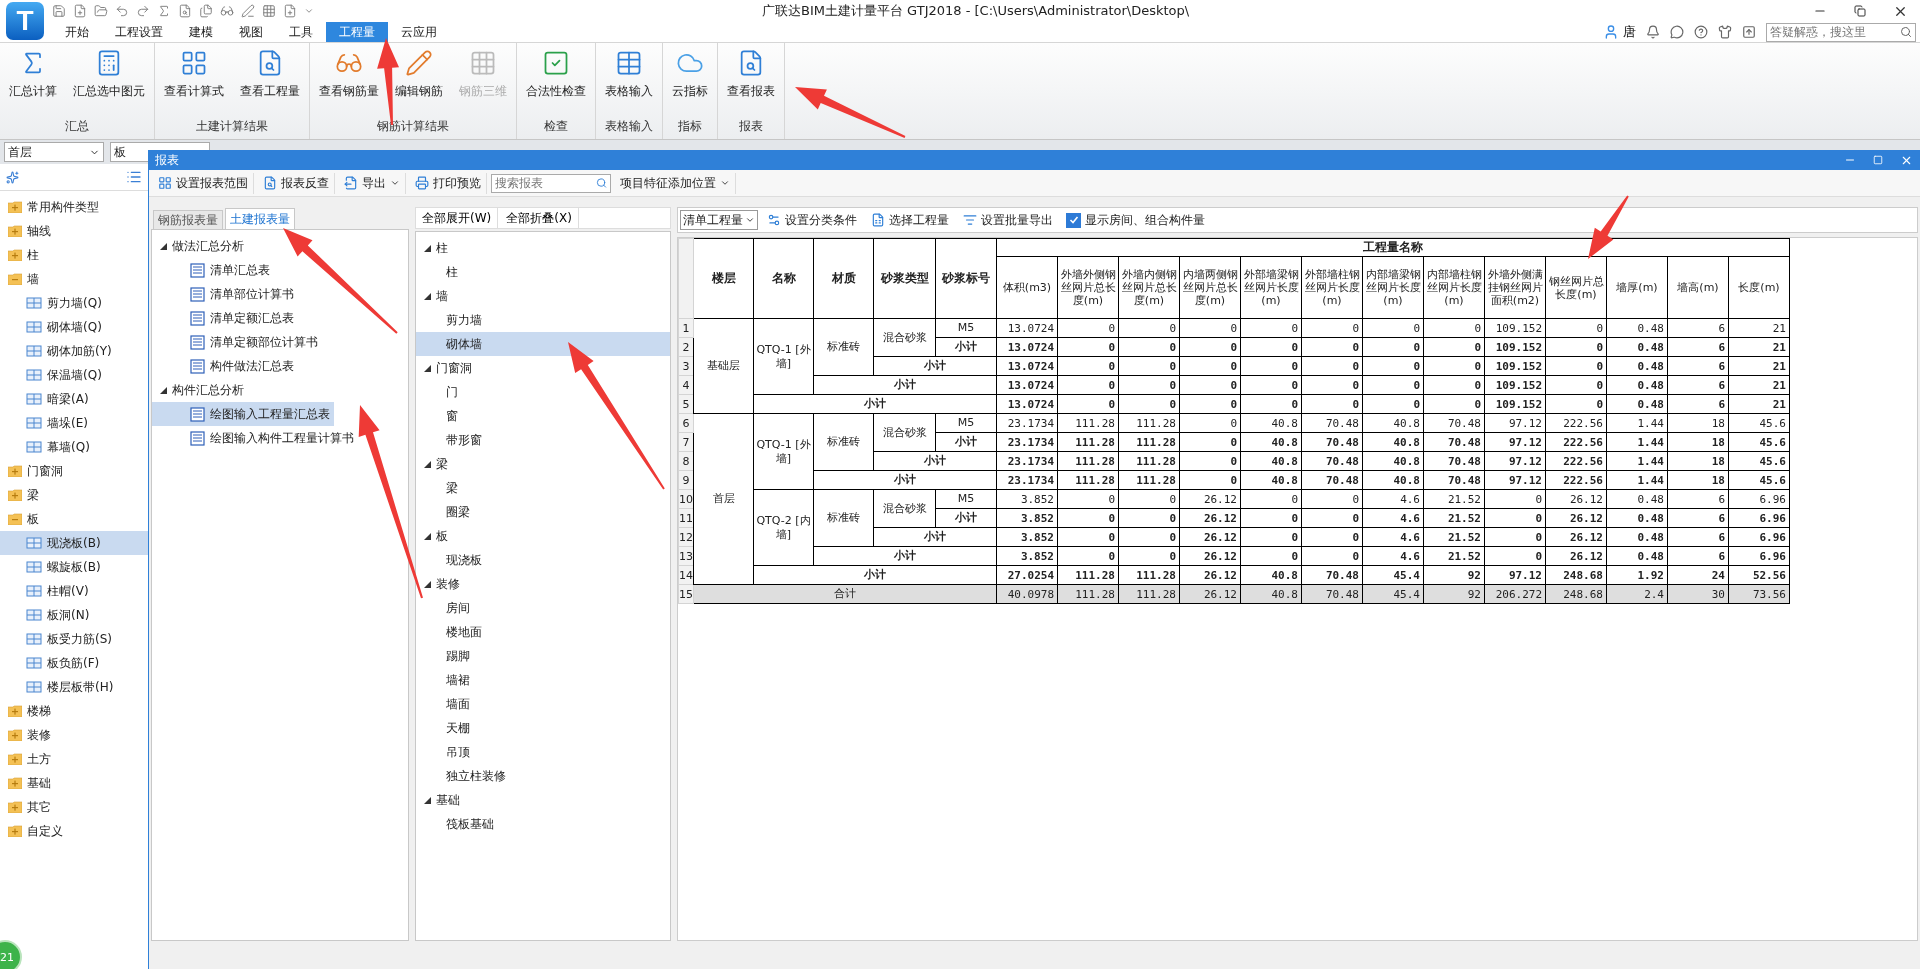  What do you see at coordinates (751, 126) in the screenshot?
I see `group-label: 报表` at bounding box center [751, 126].